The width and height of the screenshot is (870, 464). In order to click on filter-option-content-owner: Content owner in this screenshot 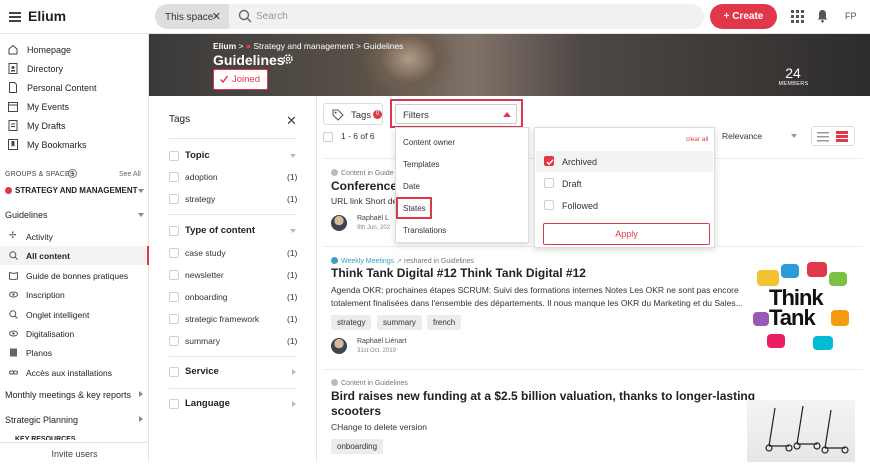, I will do `click(429, 142)`.